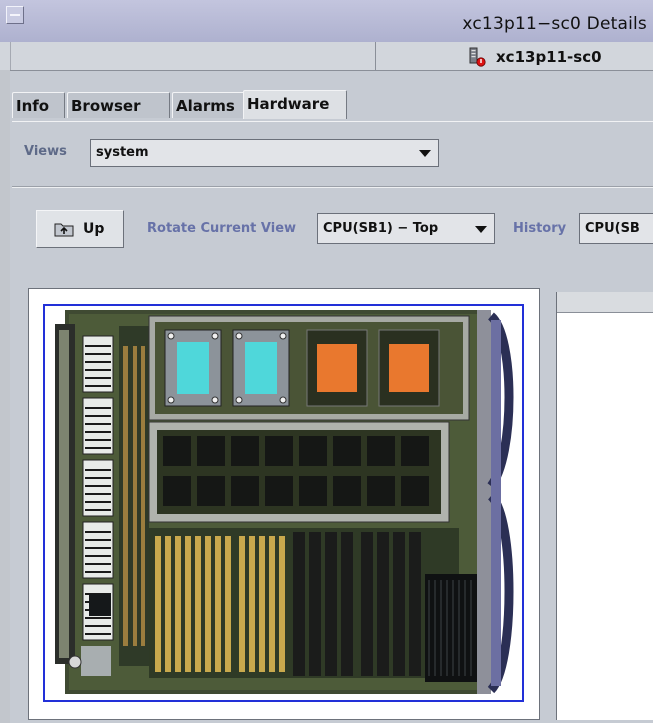 Image resolution: width=653 pixels, height=723 pixels. Describe the element at coordinates (45, 151) in the screenshot. I see `views-label: Views` at that location.